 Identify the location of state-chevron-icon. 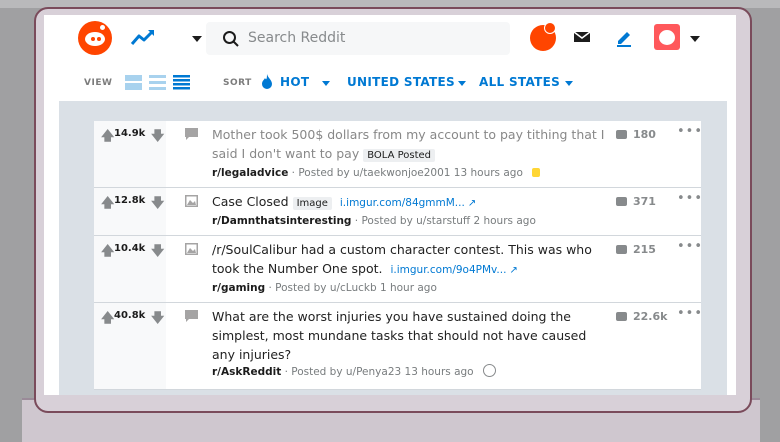
(569, 83).